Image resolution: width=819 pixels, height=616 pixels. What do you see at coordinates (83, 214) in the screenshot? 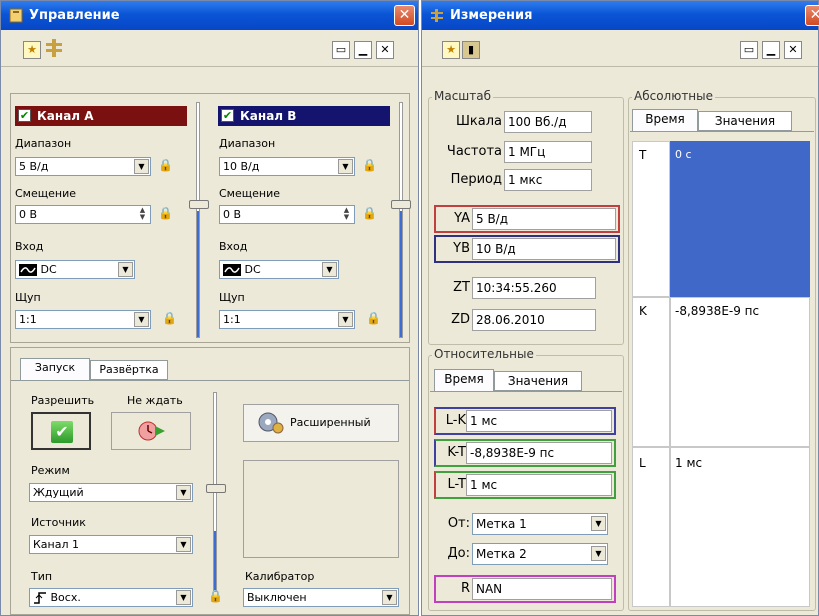
I see `channel-a-offset-spinner: 0 В ▲ ▼` at bounding box center [83, 214].